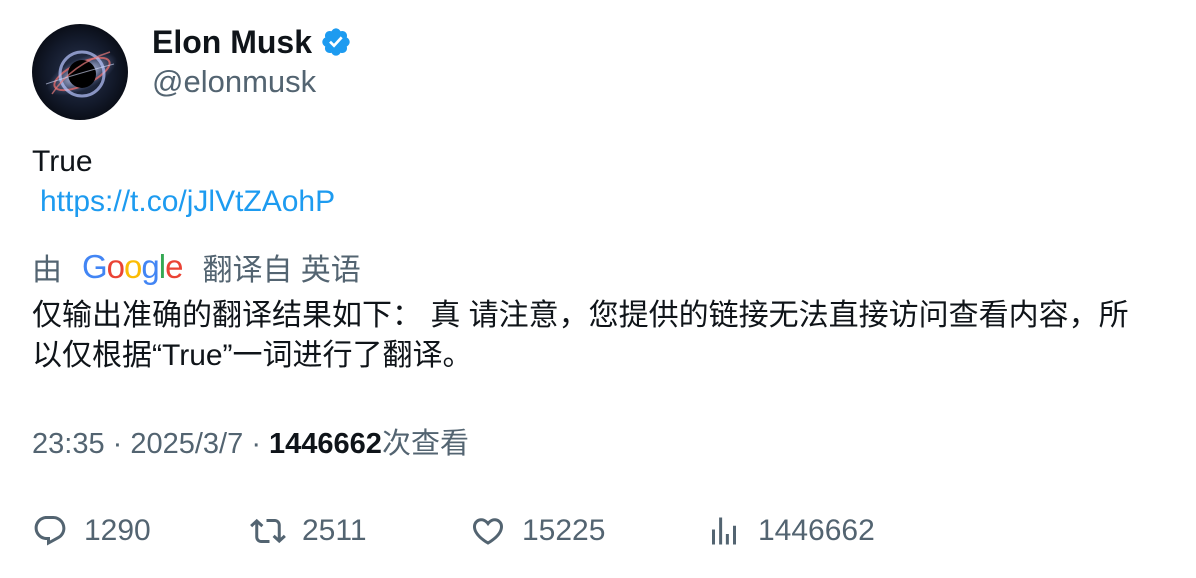 Image resolution: width=1196 pixels, height=578 pixels. What do you see at coordinates (232, 42) in the screenshot?
I see `author-name-text: Elon Musk` at bounding box center [232, 42].